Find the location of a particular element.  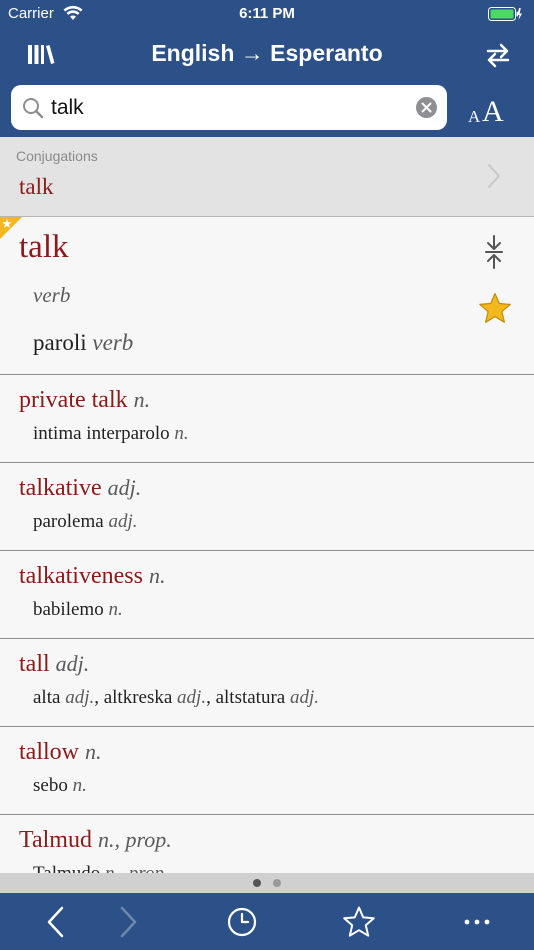

list-item: talkative adj. parolema adj. is located at coordinates (267, 507).